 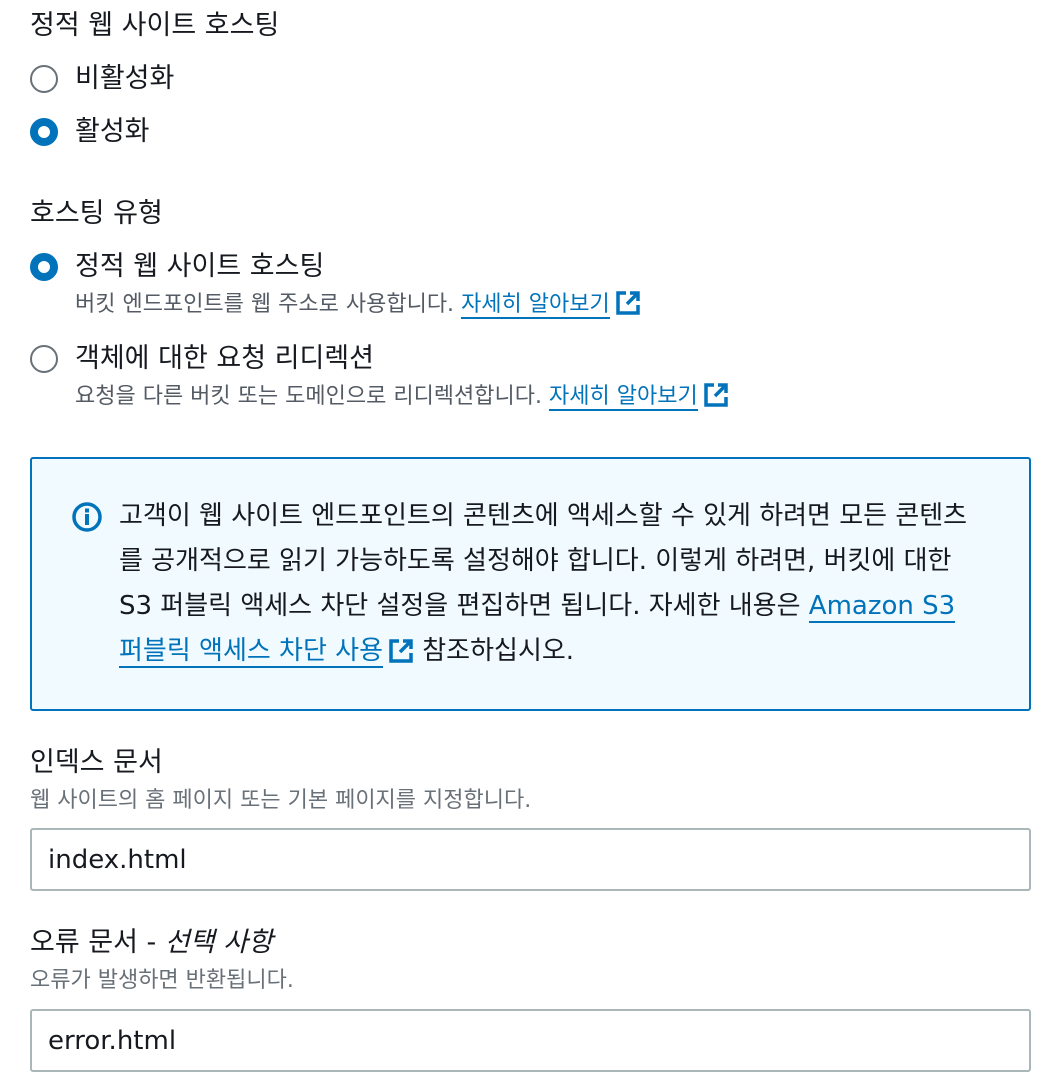 What do you see at coordinates (218, 942) in the screenshot?
I see `optional-tag: 선택 사항` at bounding box center [218, 942].